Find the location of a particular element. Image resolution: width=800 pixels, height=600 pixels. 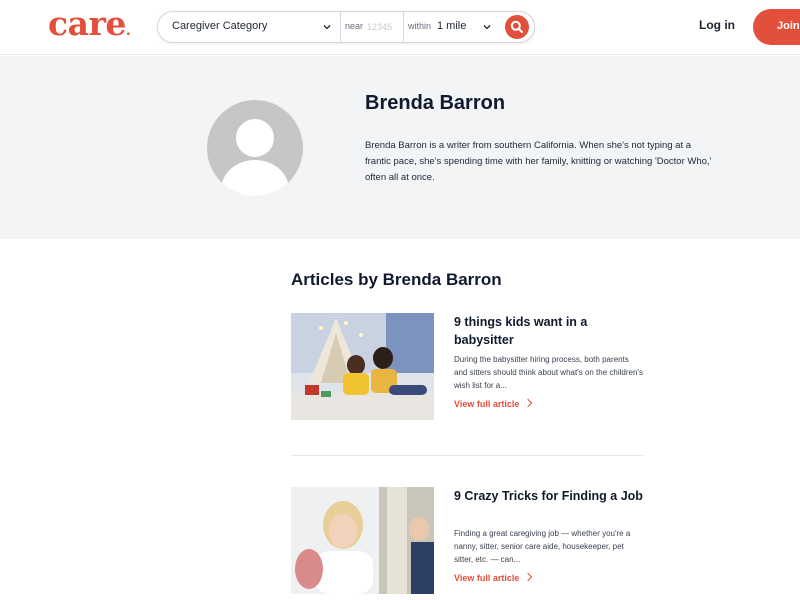

articles-heading: Articles by Brenda Barron is located at coordinates (396, 279).